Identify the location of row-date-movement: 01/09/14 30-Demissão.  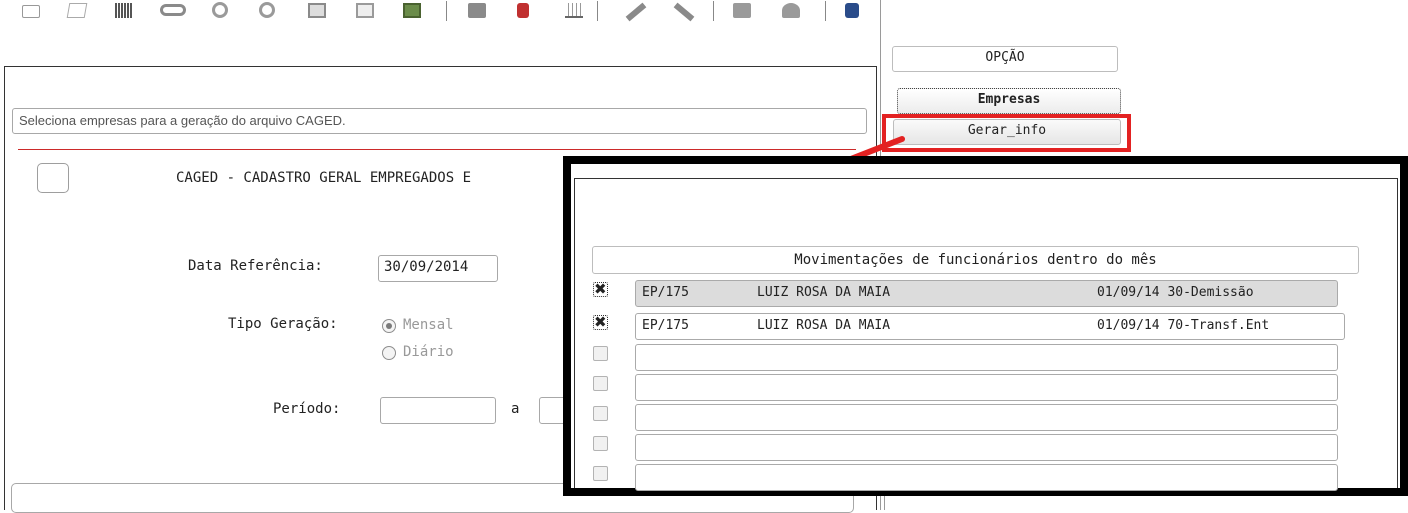
(1175, 292).